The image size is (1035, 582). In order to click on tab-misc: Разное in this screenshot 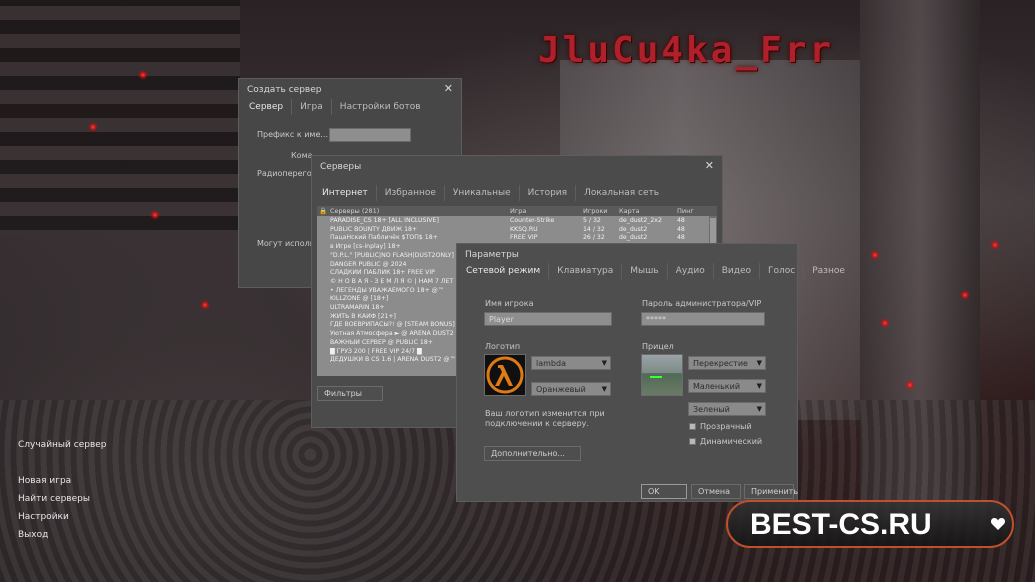, I will do `click(828, 271)`.